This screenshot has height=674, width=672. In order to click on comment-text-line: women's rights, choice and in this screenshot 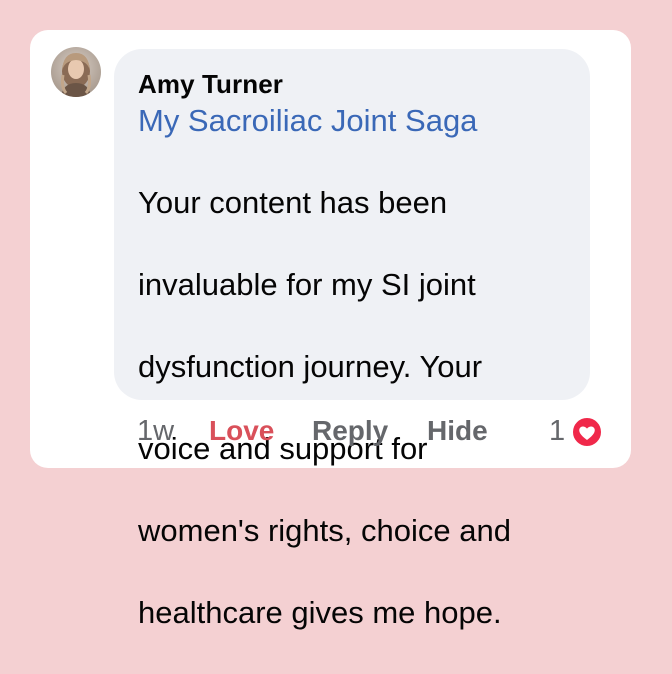, I will do `click(324, 530)`.